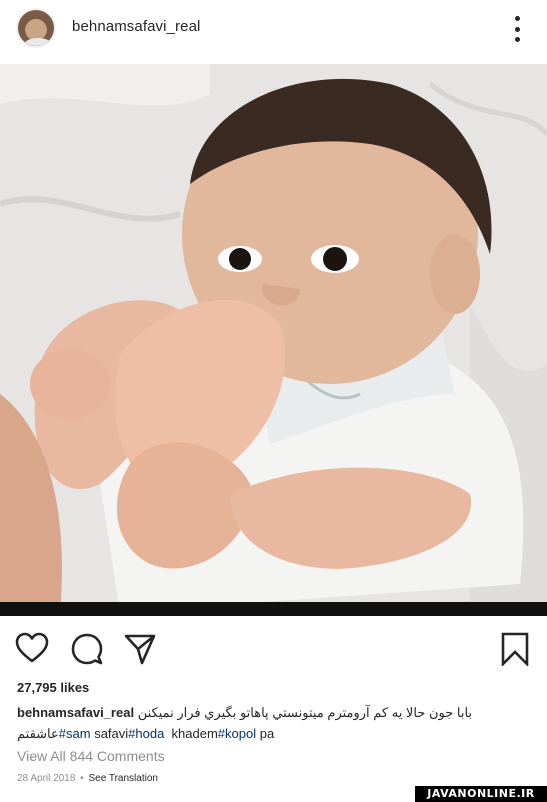  I want to click on bookmark-icon, so click(515, 649).